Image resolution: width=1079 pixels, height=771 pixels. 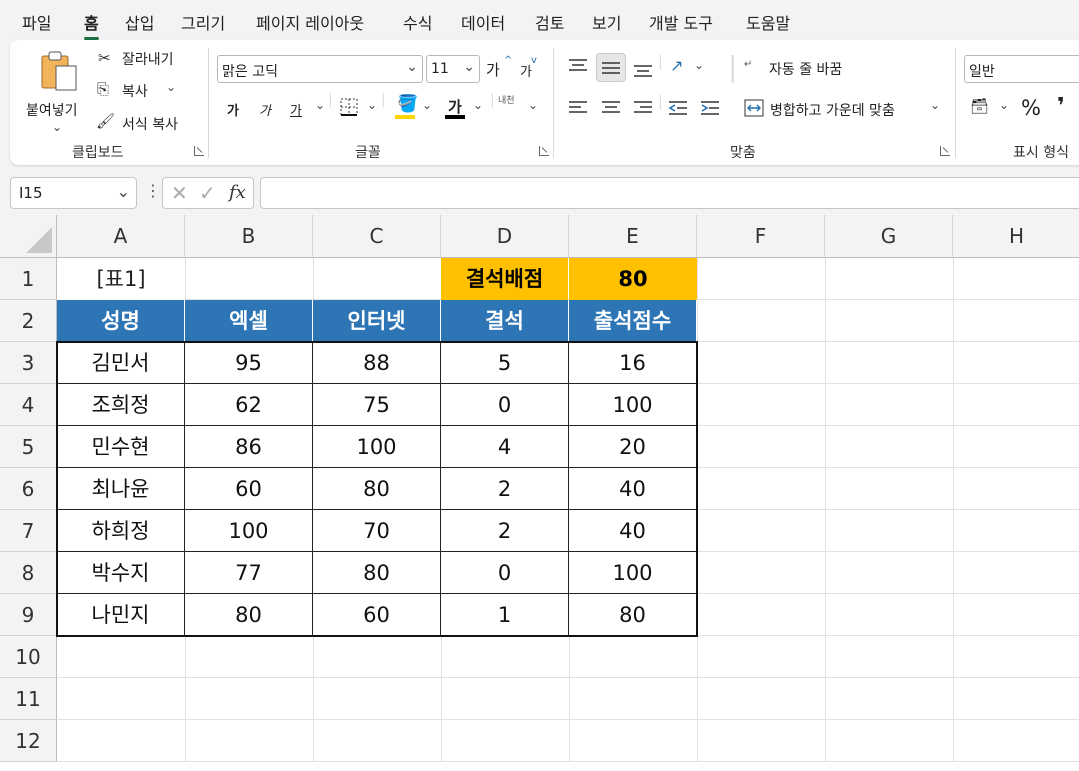 What do you see at coordinates (28, 741) in the screenshot?
I see `row-header-12: 12` at bounding box center [28, 741].